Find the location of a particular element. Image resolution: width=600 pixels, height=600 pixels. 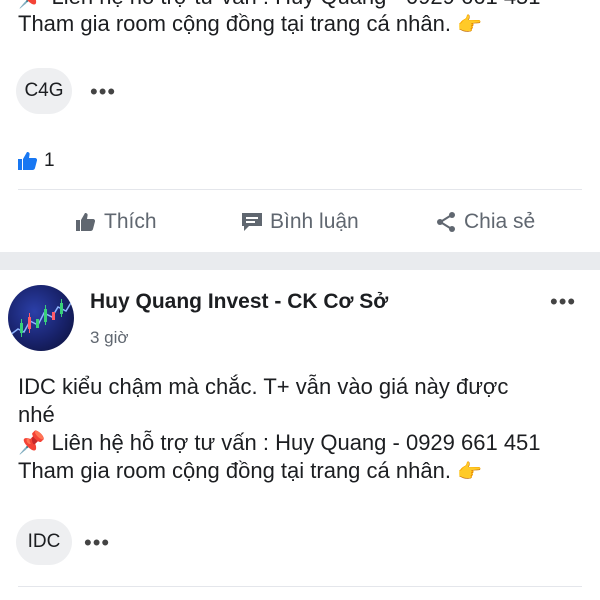

hashtag-pill: C4G is located at coordinates (44, 91).